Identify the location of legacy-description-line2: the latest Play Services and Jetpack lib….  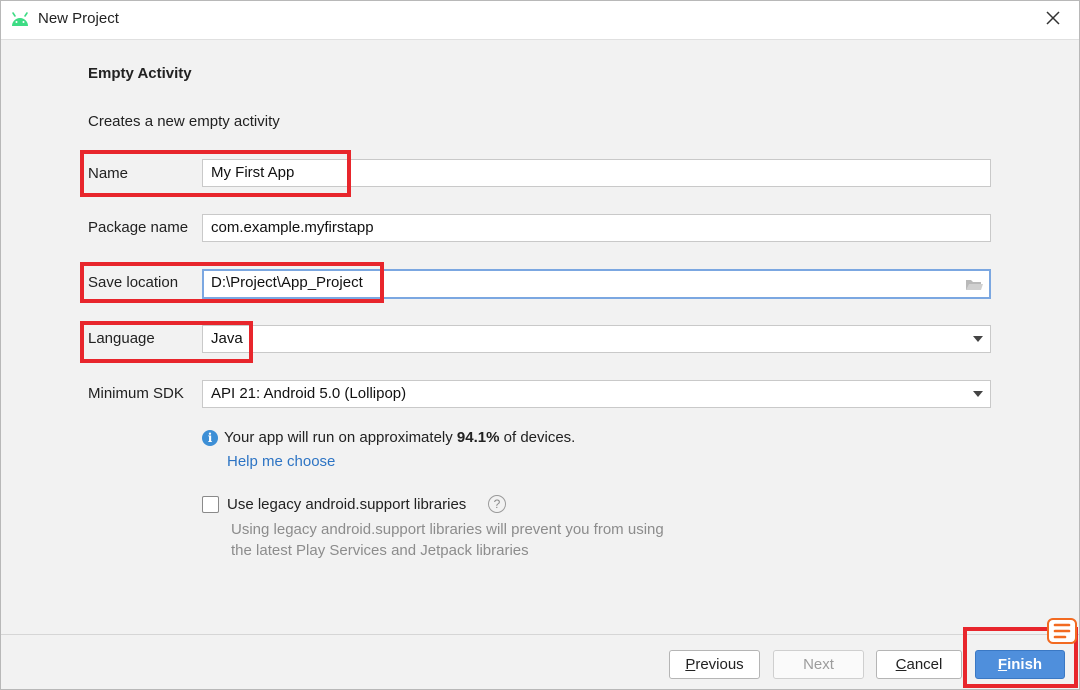
(380, 550).